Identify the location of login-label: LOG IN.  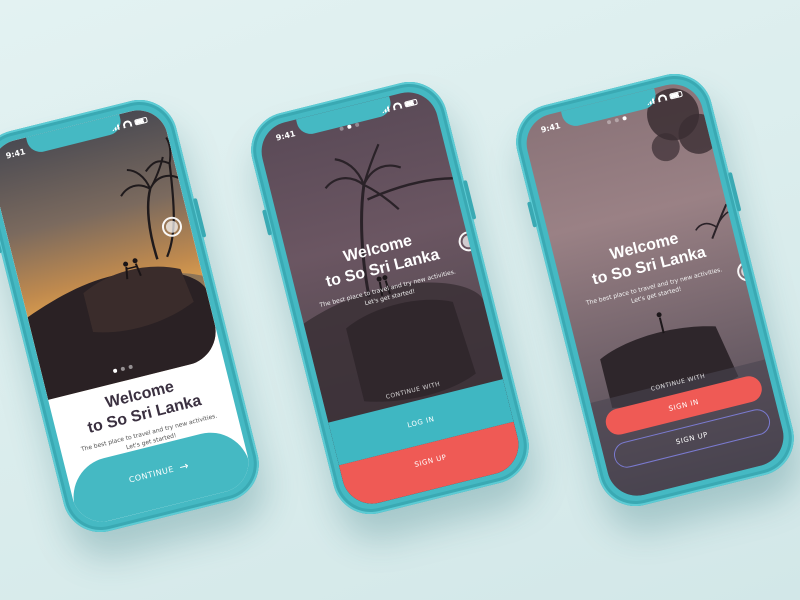
(421, 422).